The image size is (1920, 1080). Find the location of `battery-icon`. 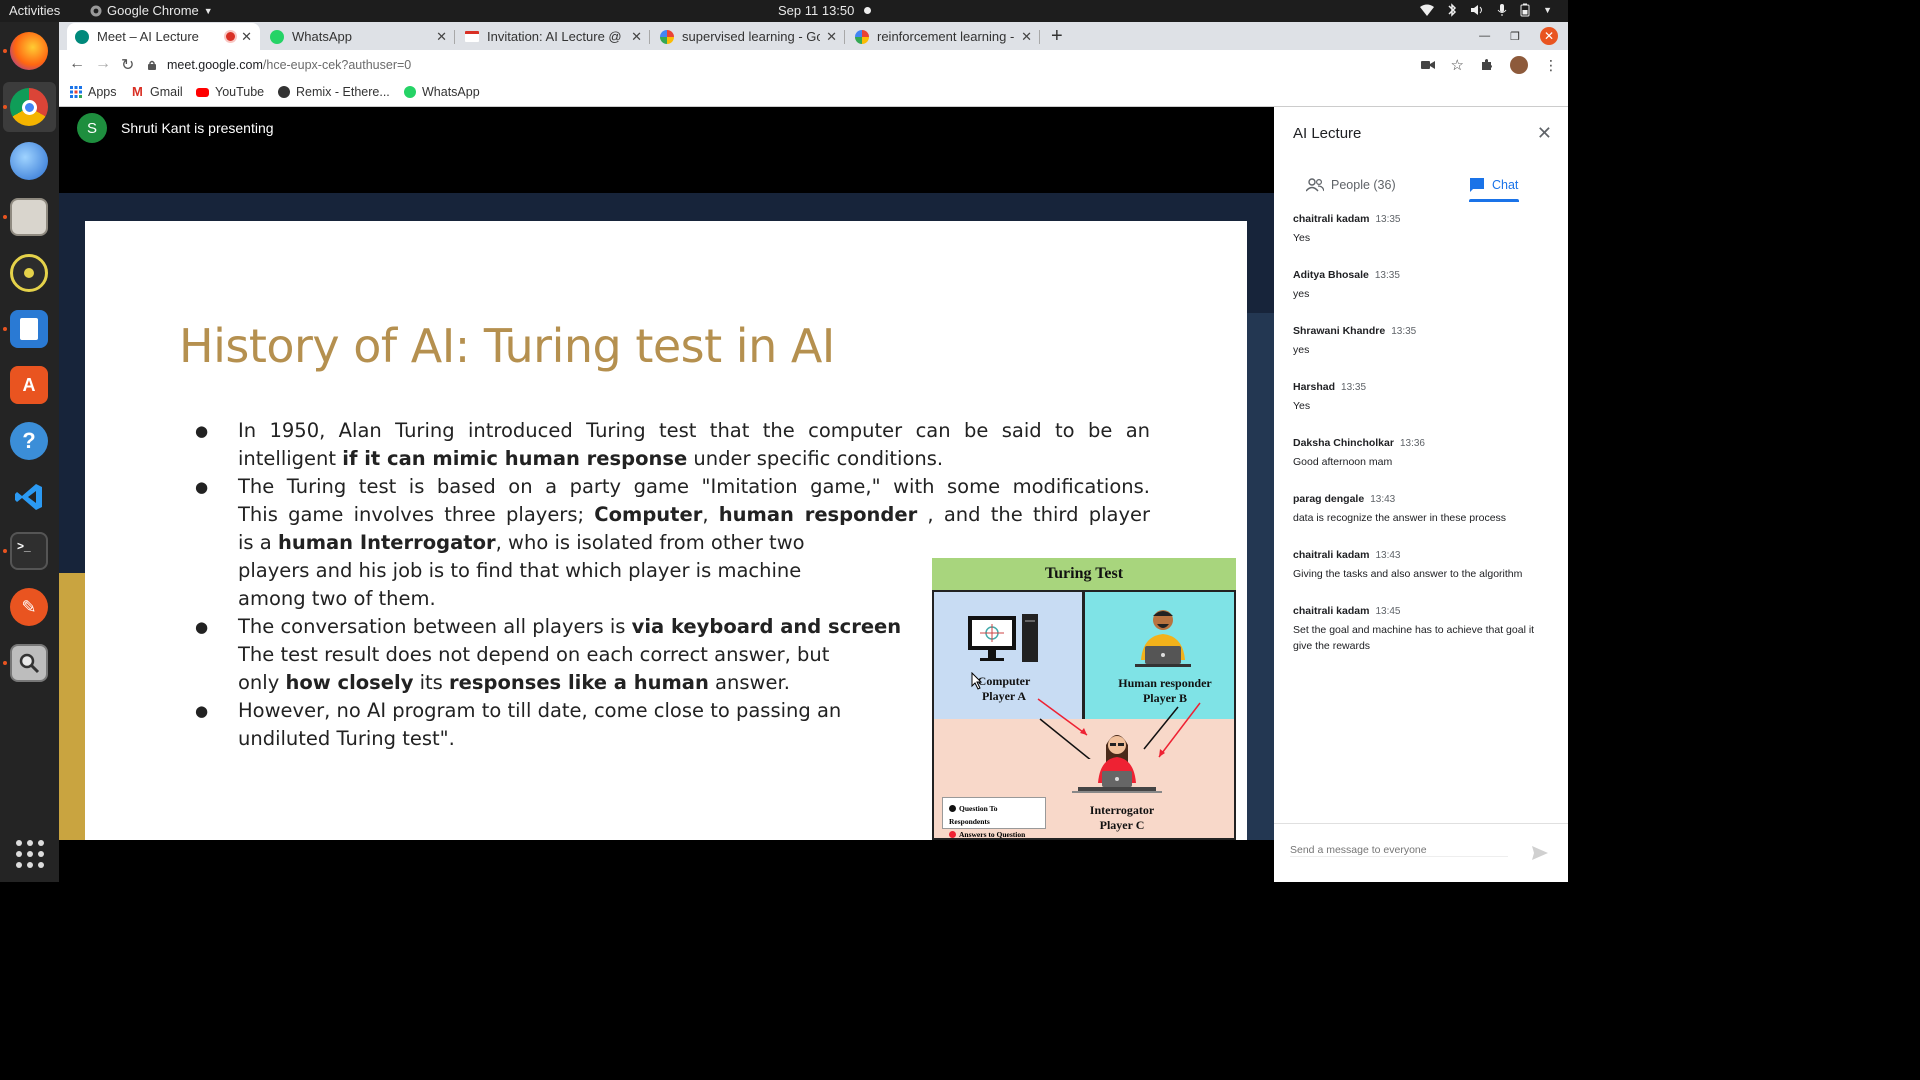

battery-icon is located at coordinates (1525, 10).